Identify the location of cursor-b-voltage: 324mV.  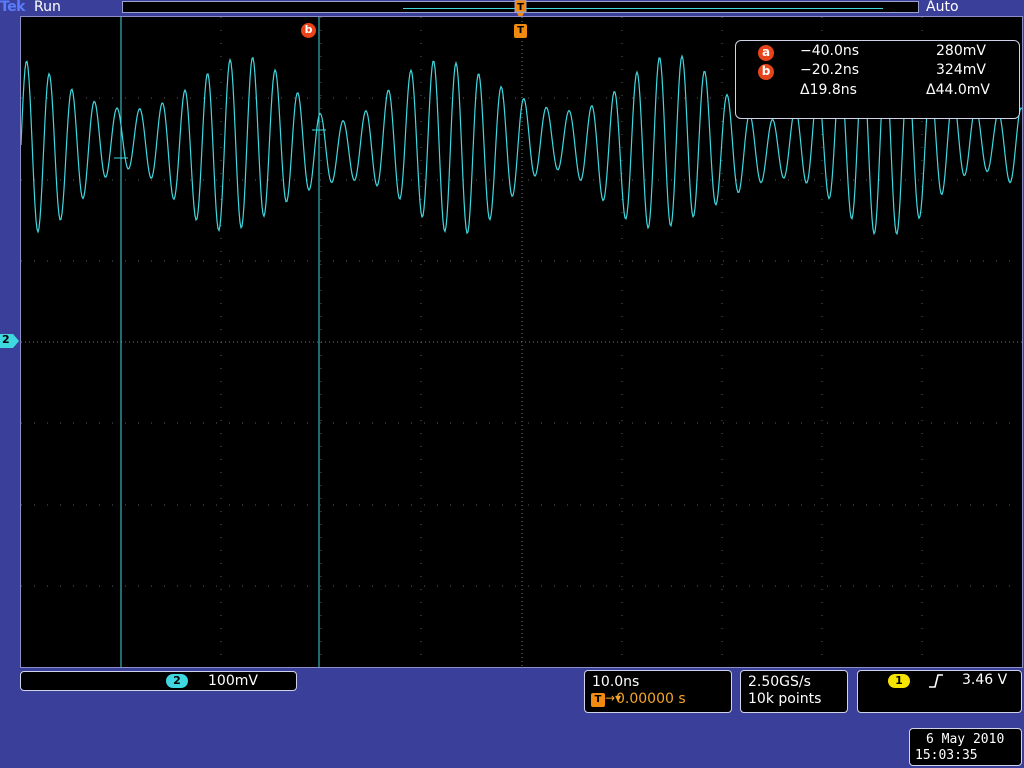
(961, 70).